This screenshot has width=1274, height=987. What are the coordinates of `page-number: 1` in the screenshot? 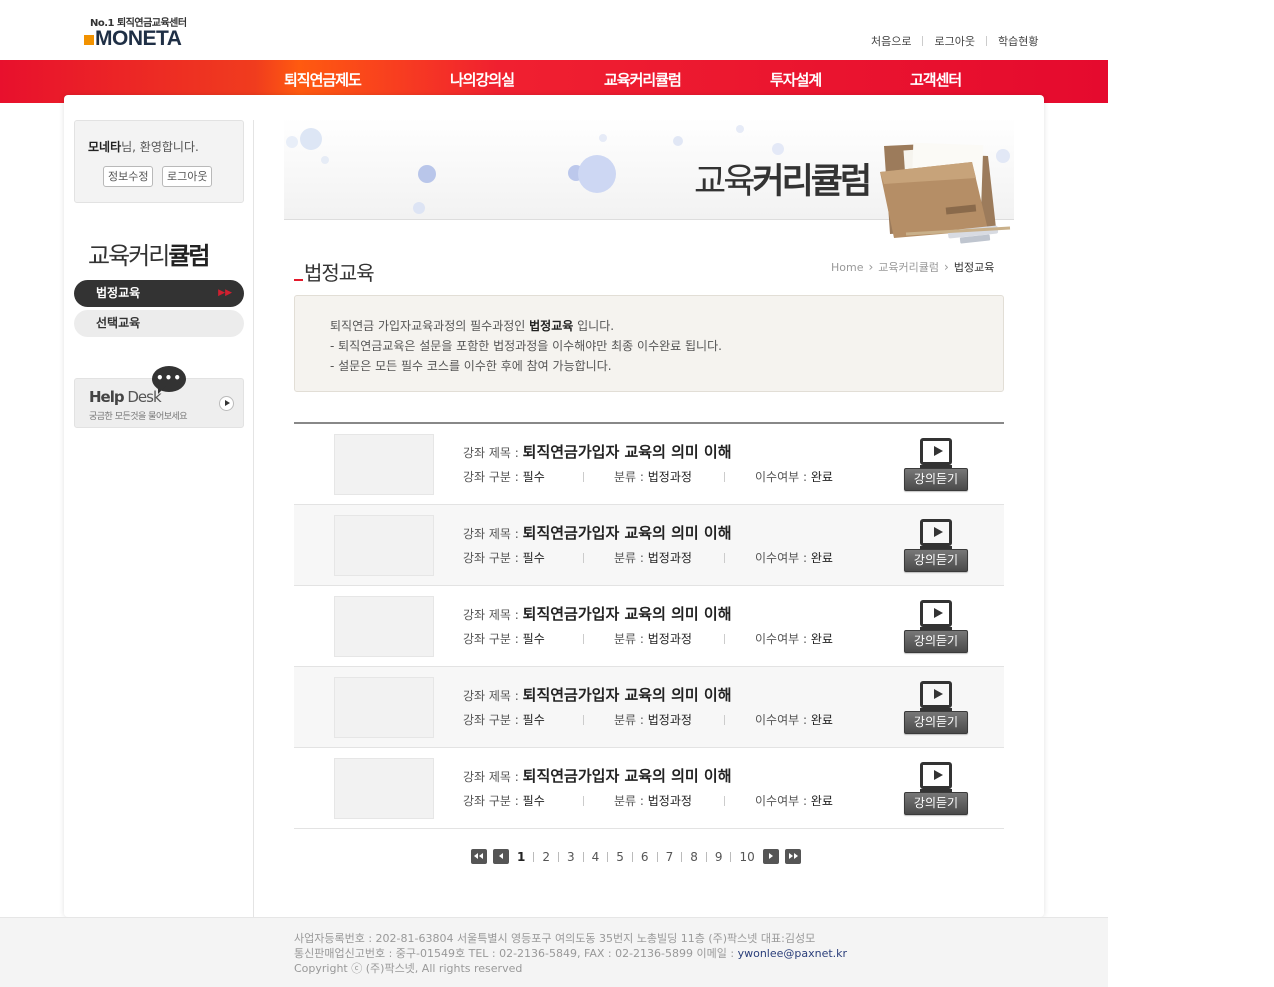 It's located at (521, 857).